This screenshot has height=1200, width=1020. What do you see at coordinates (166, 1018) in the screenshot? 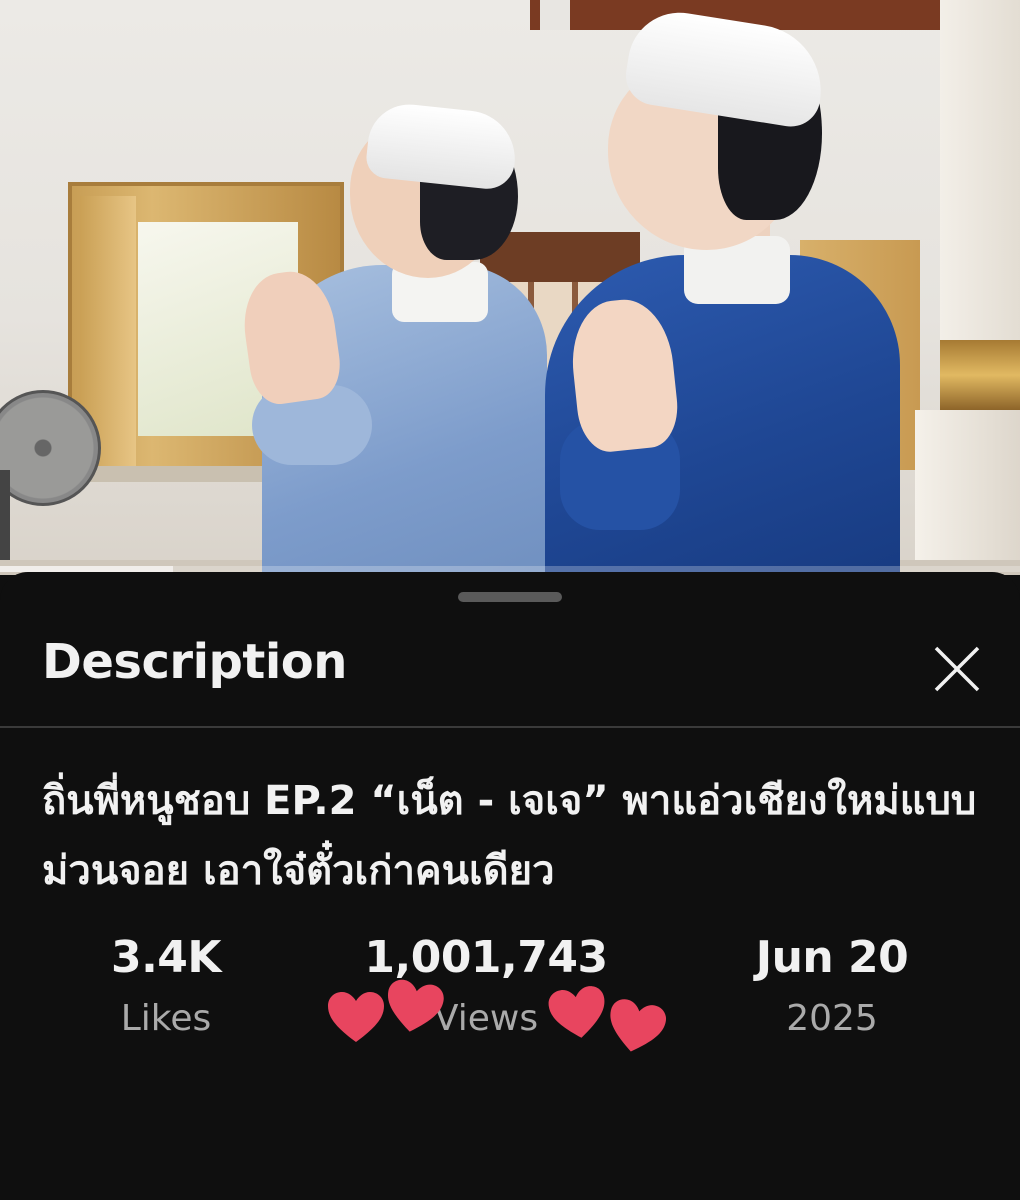
I see `likes-label: Likes` at bounding box center [166, 1018].